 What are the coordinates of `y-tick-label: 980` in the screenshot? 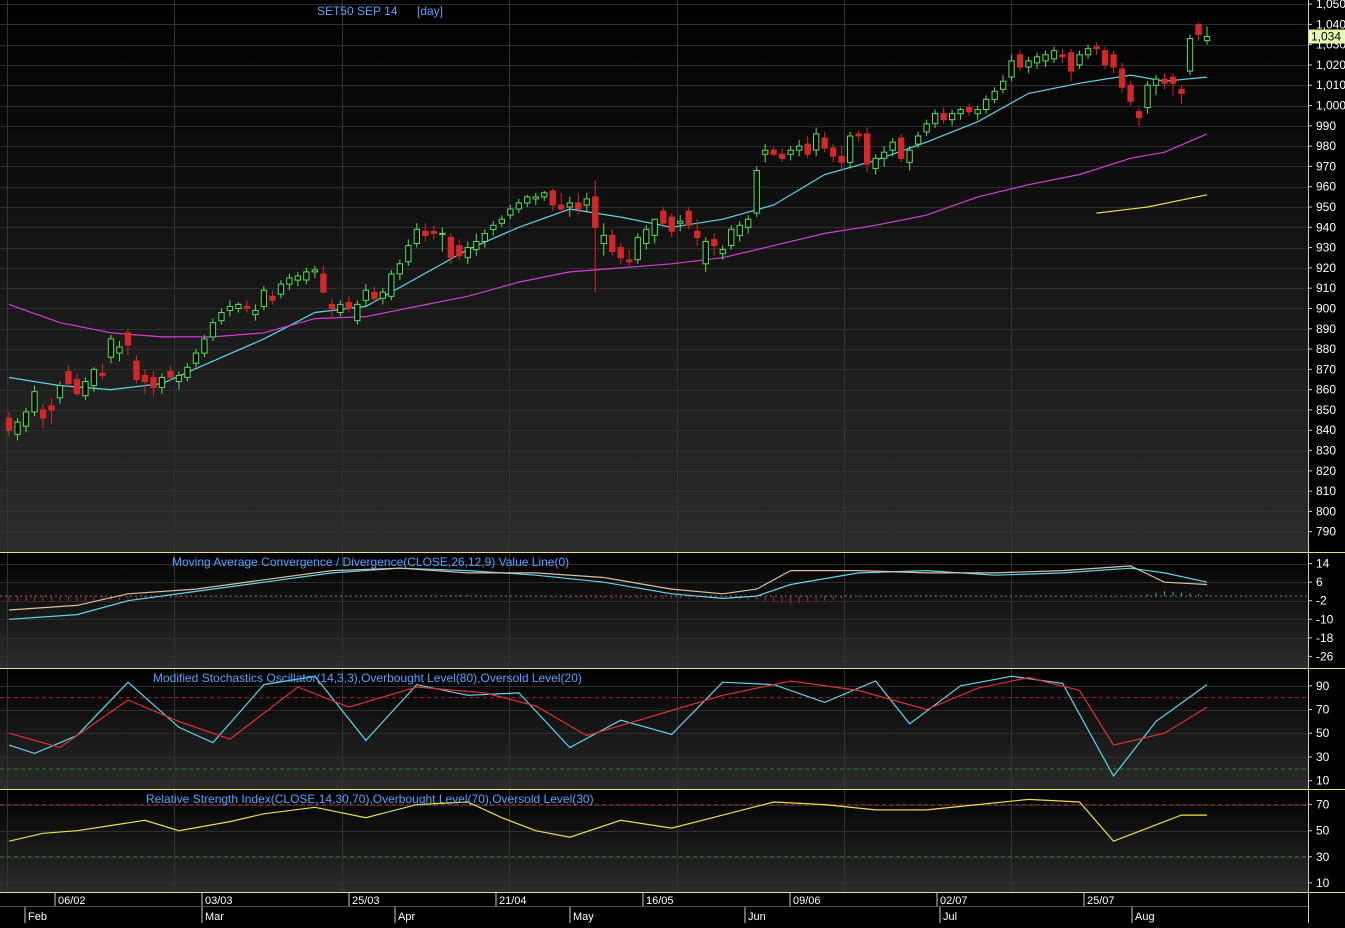 It's located at (1326, 146).